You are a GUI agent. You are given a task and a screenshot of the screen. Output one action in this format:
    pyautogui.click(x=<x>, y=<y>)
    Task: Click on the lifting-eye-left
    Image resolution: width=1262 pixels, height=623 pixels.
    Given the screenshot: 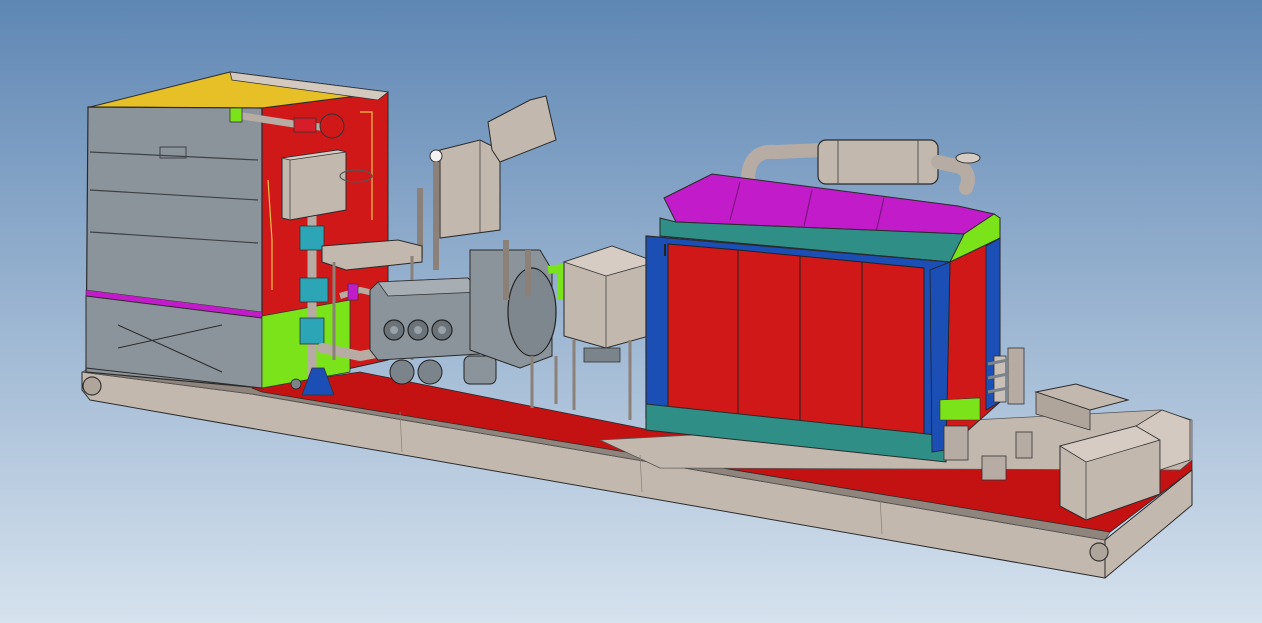 What is the action you would take?
    pyautogui.click(x=92, y=386)
    